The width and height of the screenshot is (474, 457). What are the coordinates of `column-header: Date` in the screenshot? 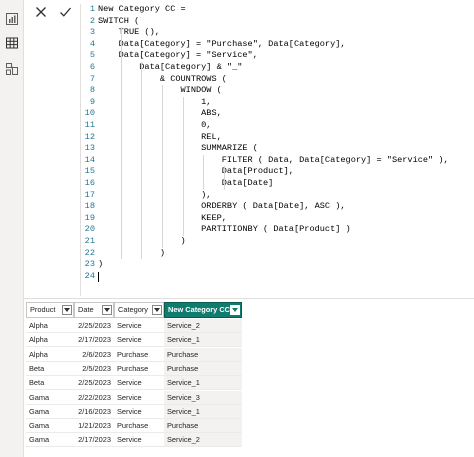 It's located at (94, 310).